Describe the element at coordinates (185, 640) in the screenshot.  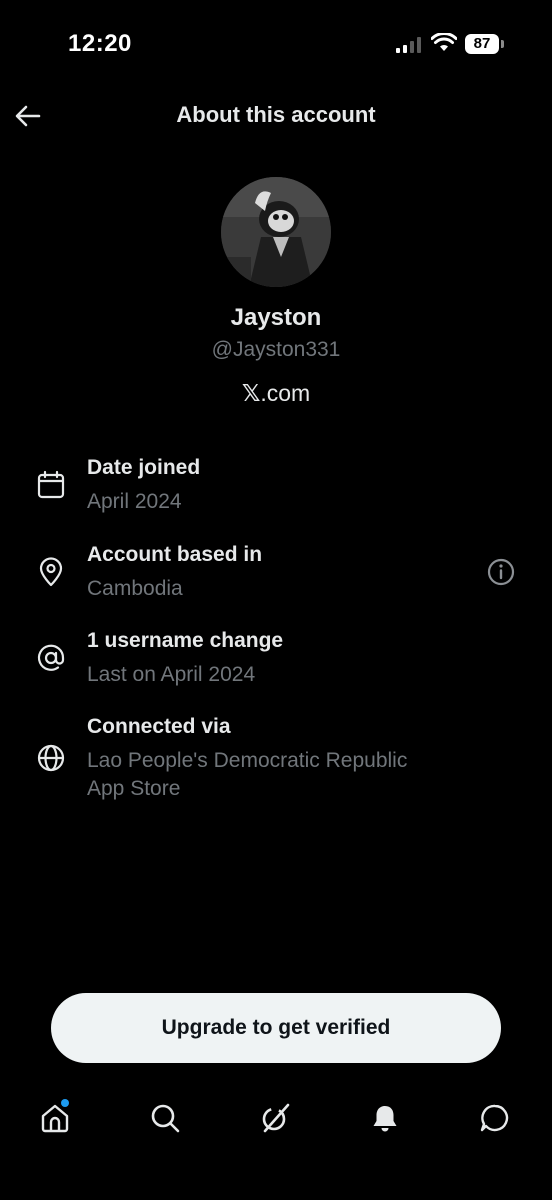
I see `detail-title: 1 username change` at that location.